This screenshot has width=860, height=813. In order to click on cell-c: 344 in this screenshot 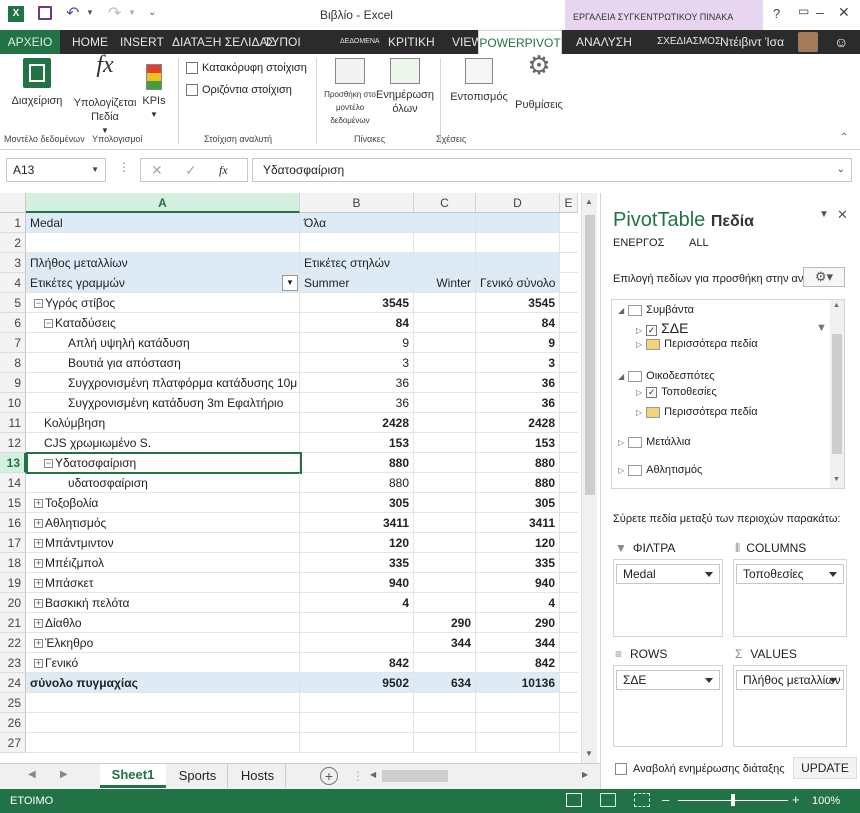, I will do `click(445, 643)`.